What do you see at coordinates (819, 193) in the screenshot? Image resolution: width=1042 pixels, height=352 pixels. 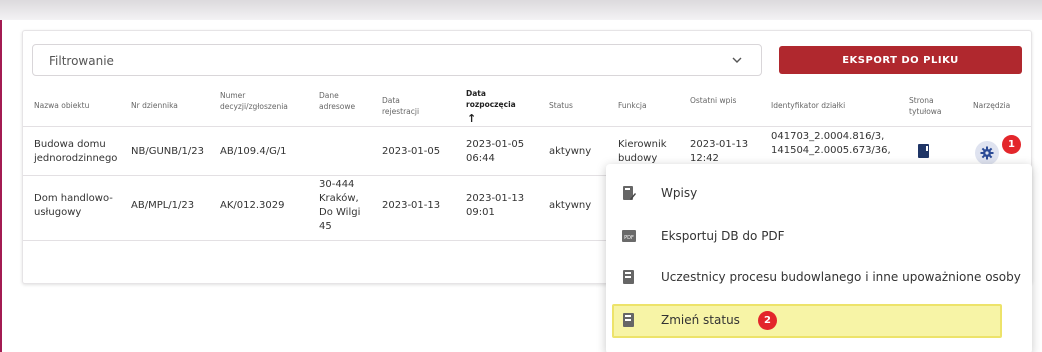 I see `menu-item-entries: Wpisy` at bounding box center [819, 193].